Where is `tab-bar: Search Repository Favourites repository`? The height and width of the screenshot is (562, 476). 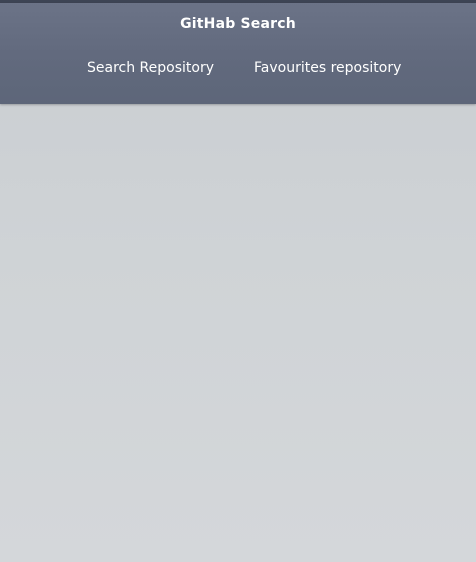
tab-bar: Search Repository Favourites repository is located at coordinates (238, 72).